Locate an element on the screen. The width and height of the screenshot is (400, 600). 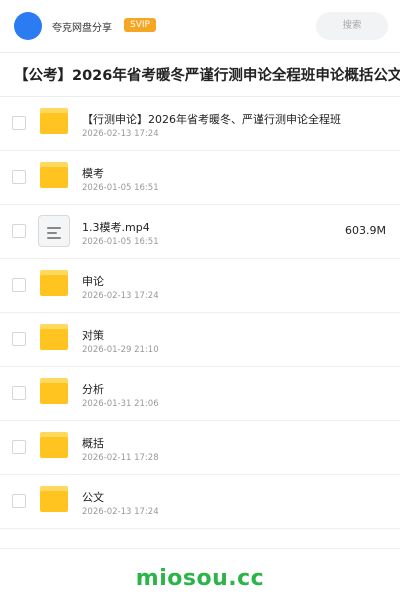
header-bar: 夸克网盘分享 SVIP 搜索 is located at coordinates (200, 26).